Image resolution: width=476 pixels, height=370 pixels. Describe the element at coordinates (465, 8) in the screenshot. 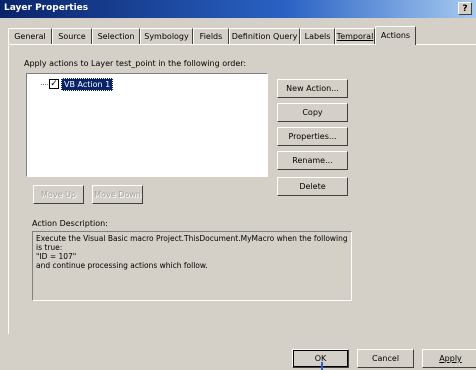

I see `help-button: ?` at that location.